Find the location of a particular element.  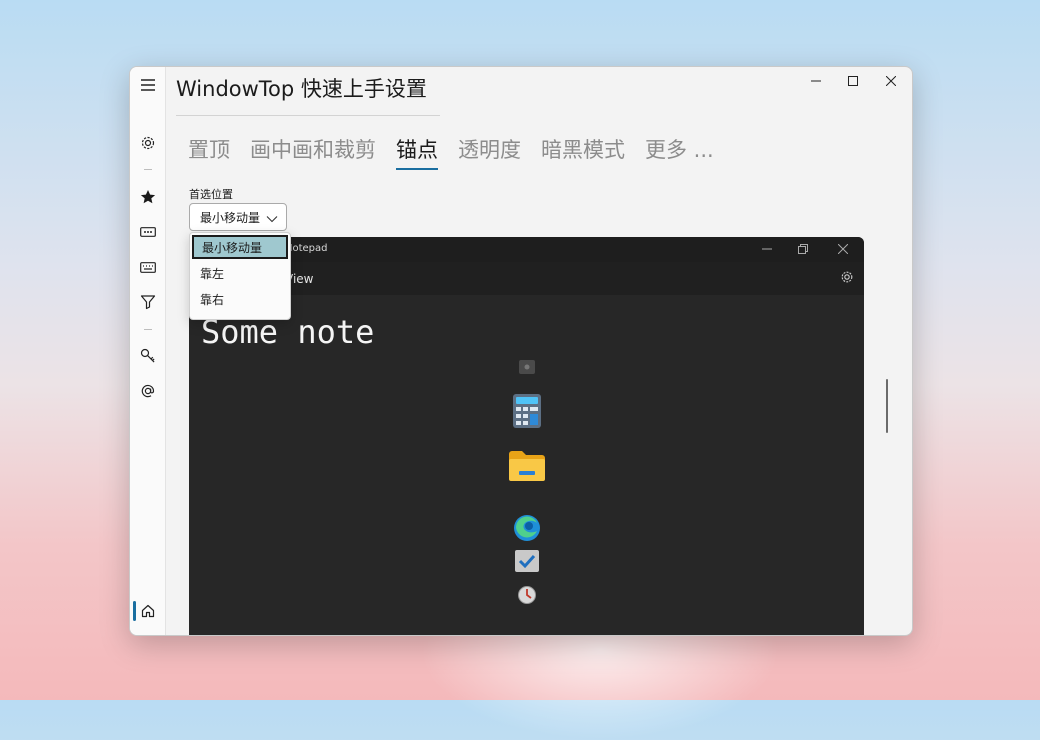

preview-window-title: Notepad is located at coordinates (306, 248).